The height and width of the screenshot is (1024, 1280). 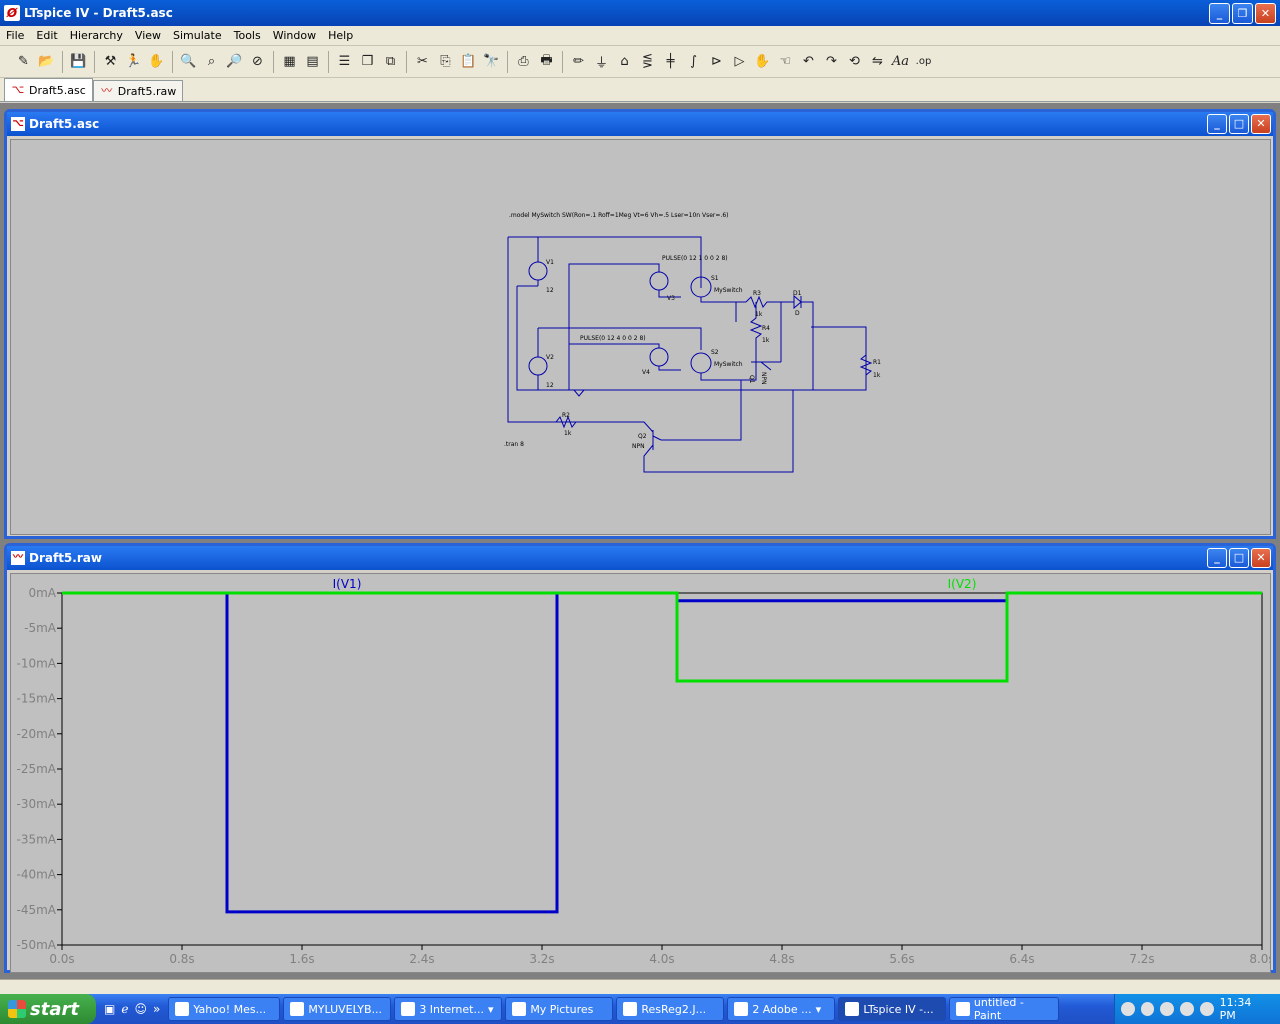 What do you see at coordinates (46, 61) in the screenshot?
I see `open-icon: 📂` at bounding box center [46, 61].